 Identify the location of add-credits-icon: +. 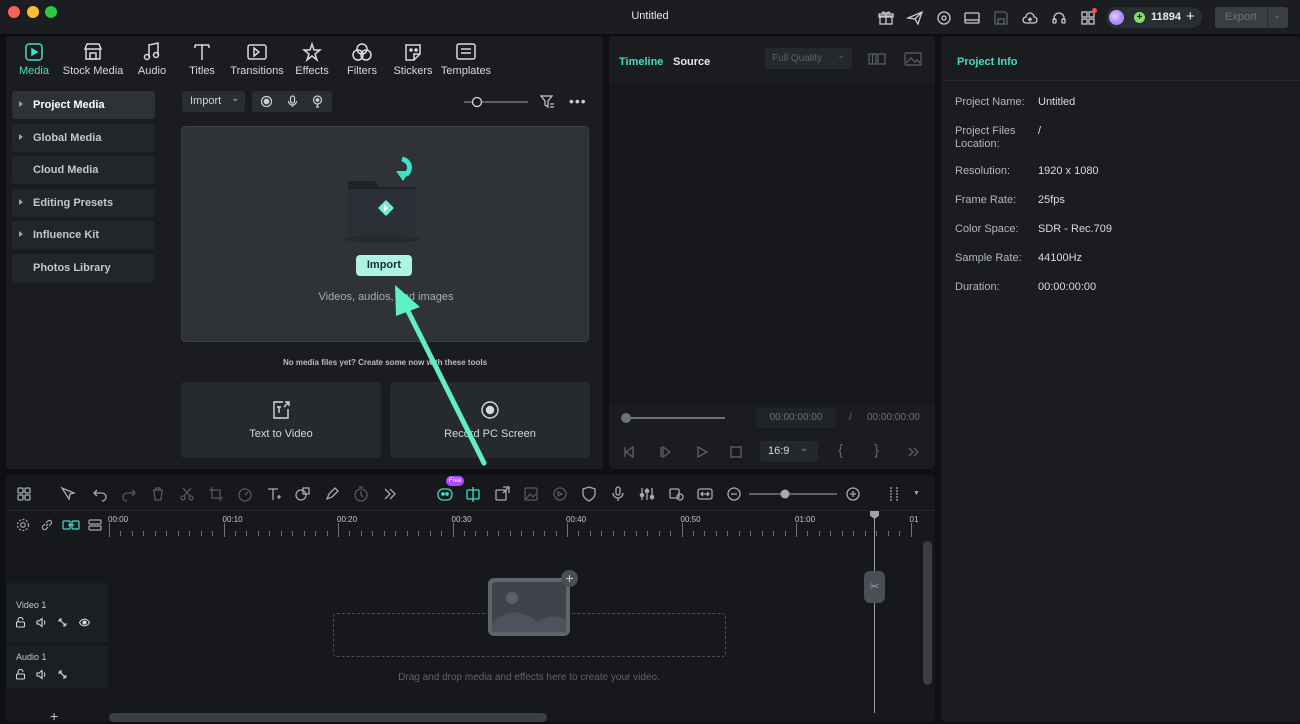
(1190, 16).